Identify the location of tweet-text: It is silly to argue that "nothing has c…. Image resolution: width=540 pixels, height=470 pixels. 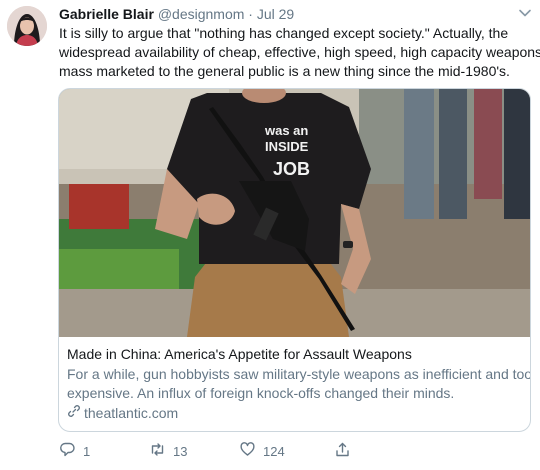
(299, 52).